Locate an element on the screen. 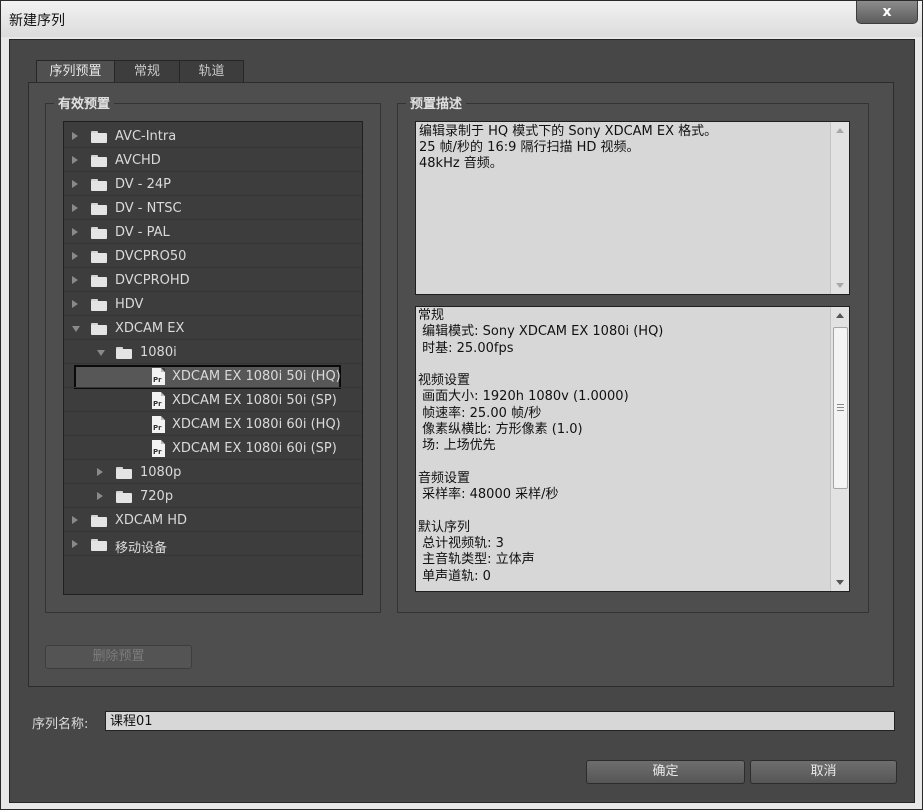 The height and width of the screenshot is (810, 923). tree-item-label: DVCPRO50 is located at coordinates (151, 256).